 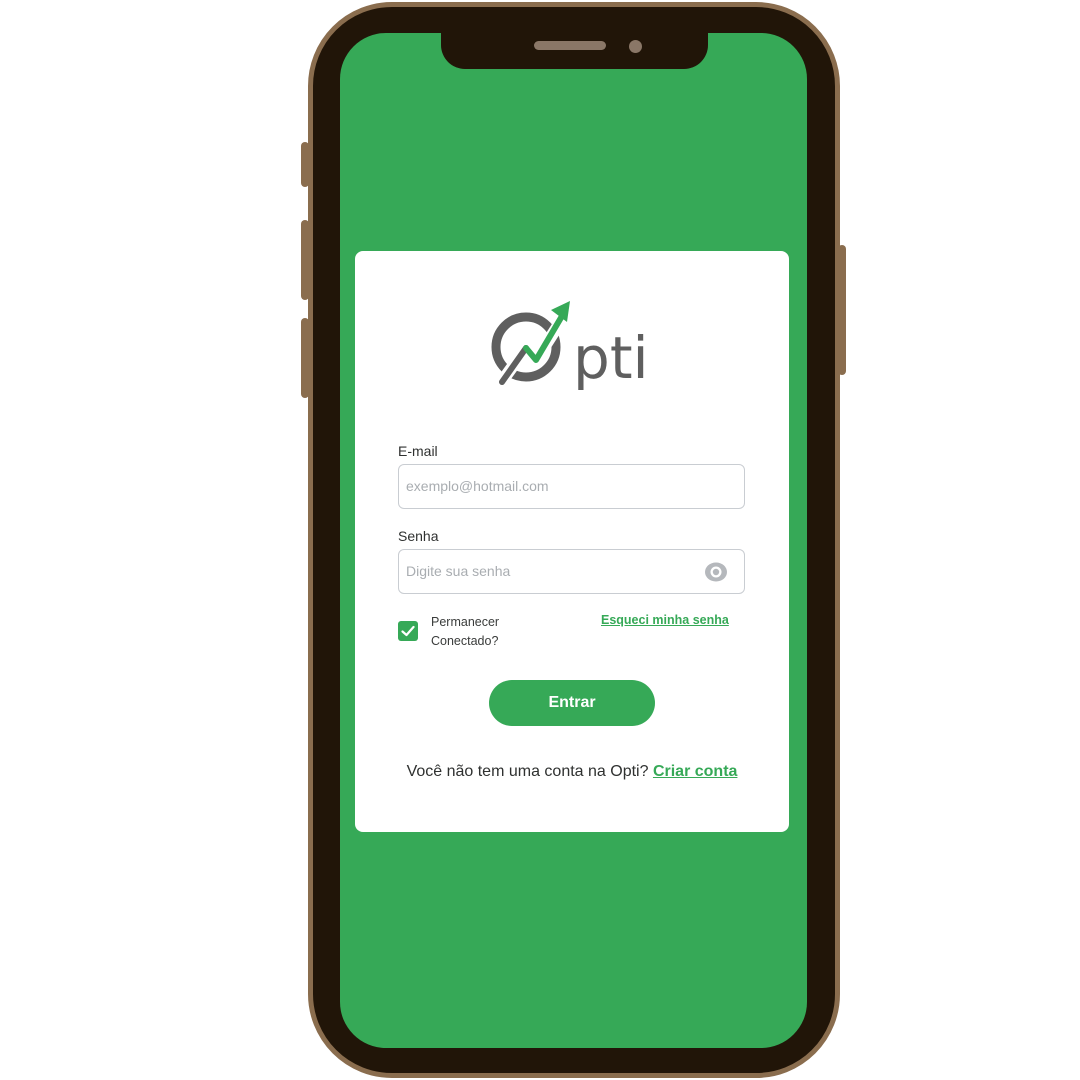 I want to click on check-icon, so click(x=408, y=631).